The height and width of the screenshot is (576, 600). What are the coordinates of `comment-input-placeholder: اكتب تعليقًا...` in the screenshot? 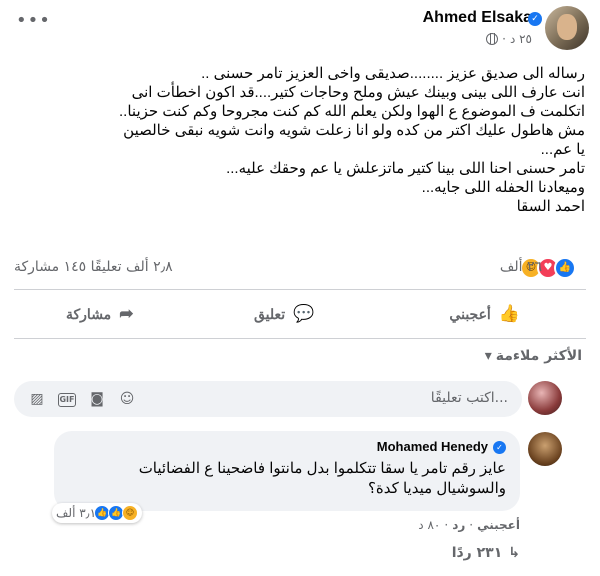 It's located at (469, 398).